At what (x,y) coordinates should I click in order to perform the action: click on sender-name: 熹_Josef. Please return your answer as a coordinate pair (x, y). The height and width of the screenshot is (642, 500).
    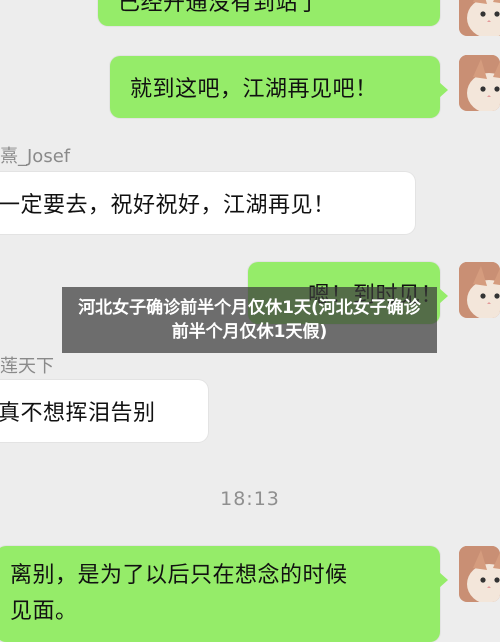
    Looking at the image, I should click on (35, 156).